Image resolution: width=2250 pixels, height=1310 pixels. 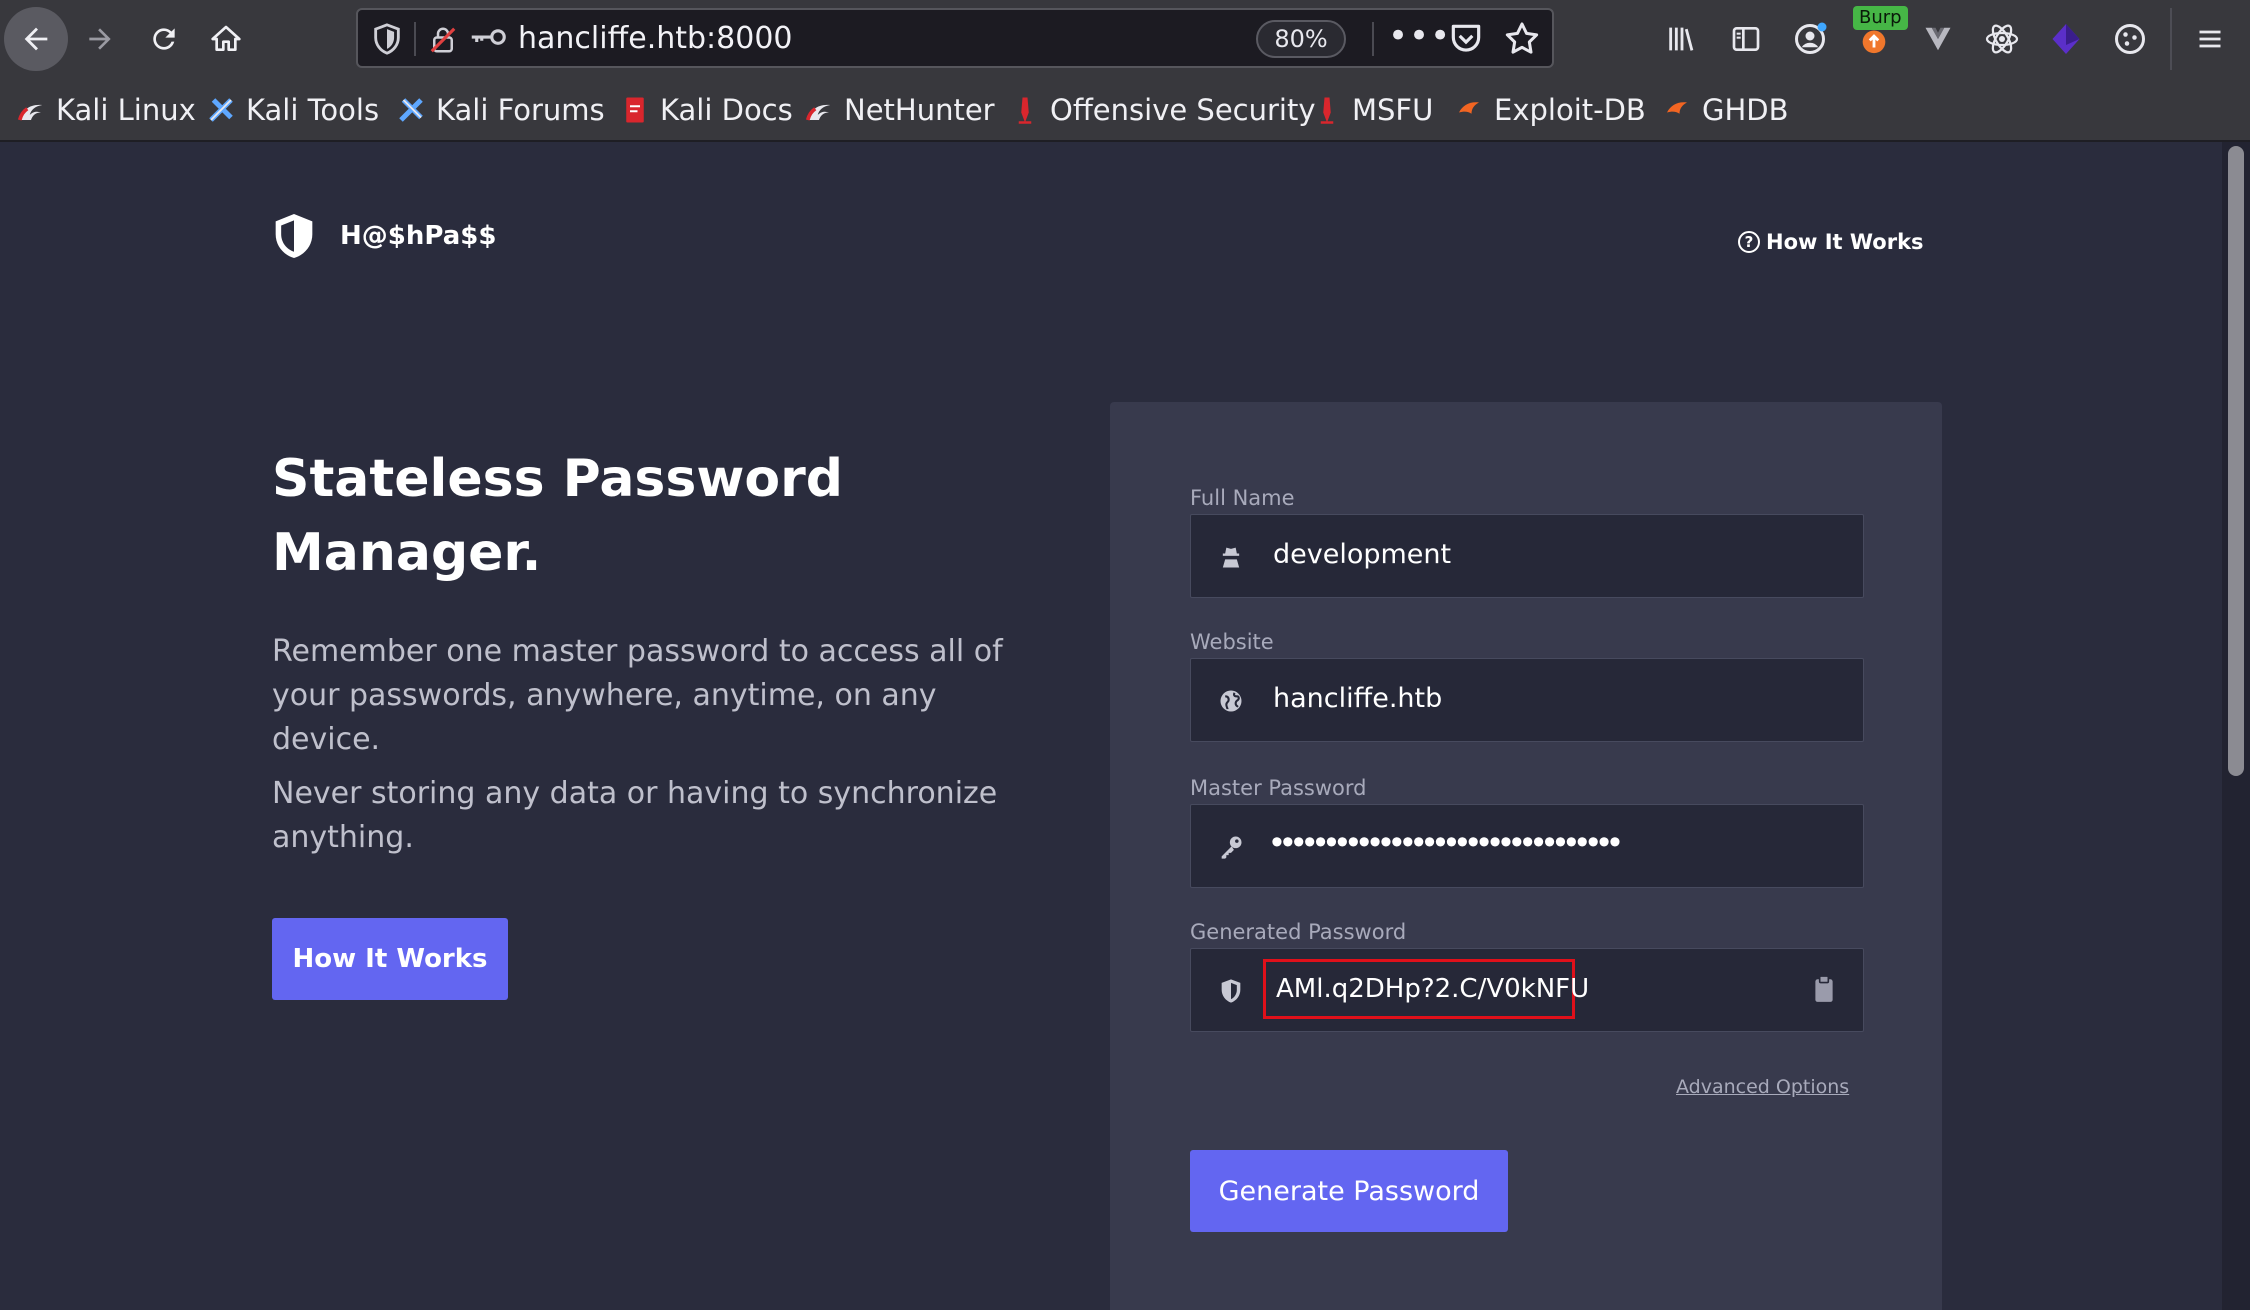 What do you see at coordinates (1938, 39) in the screenshot?
I see `vuejs-devtools-icon` at bounding box center [1938, 39].